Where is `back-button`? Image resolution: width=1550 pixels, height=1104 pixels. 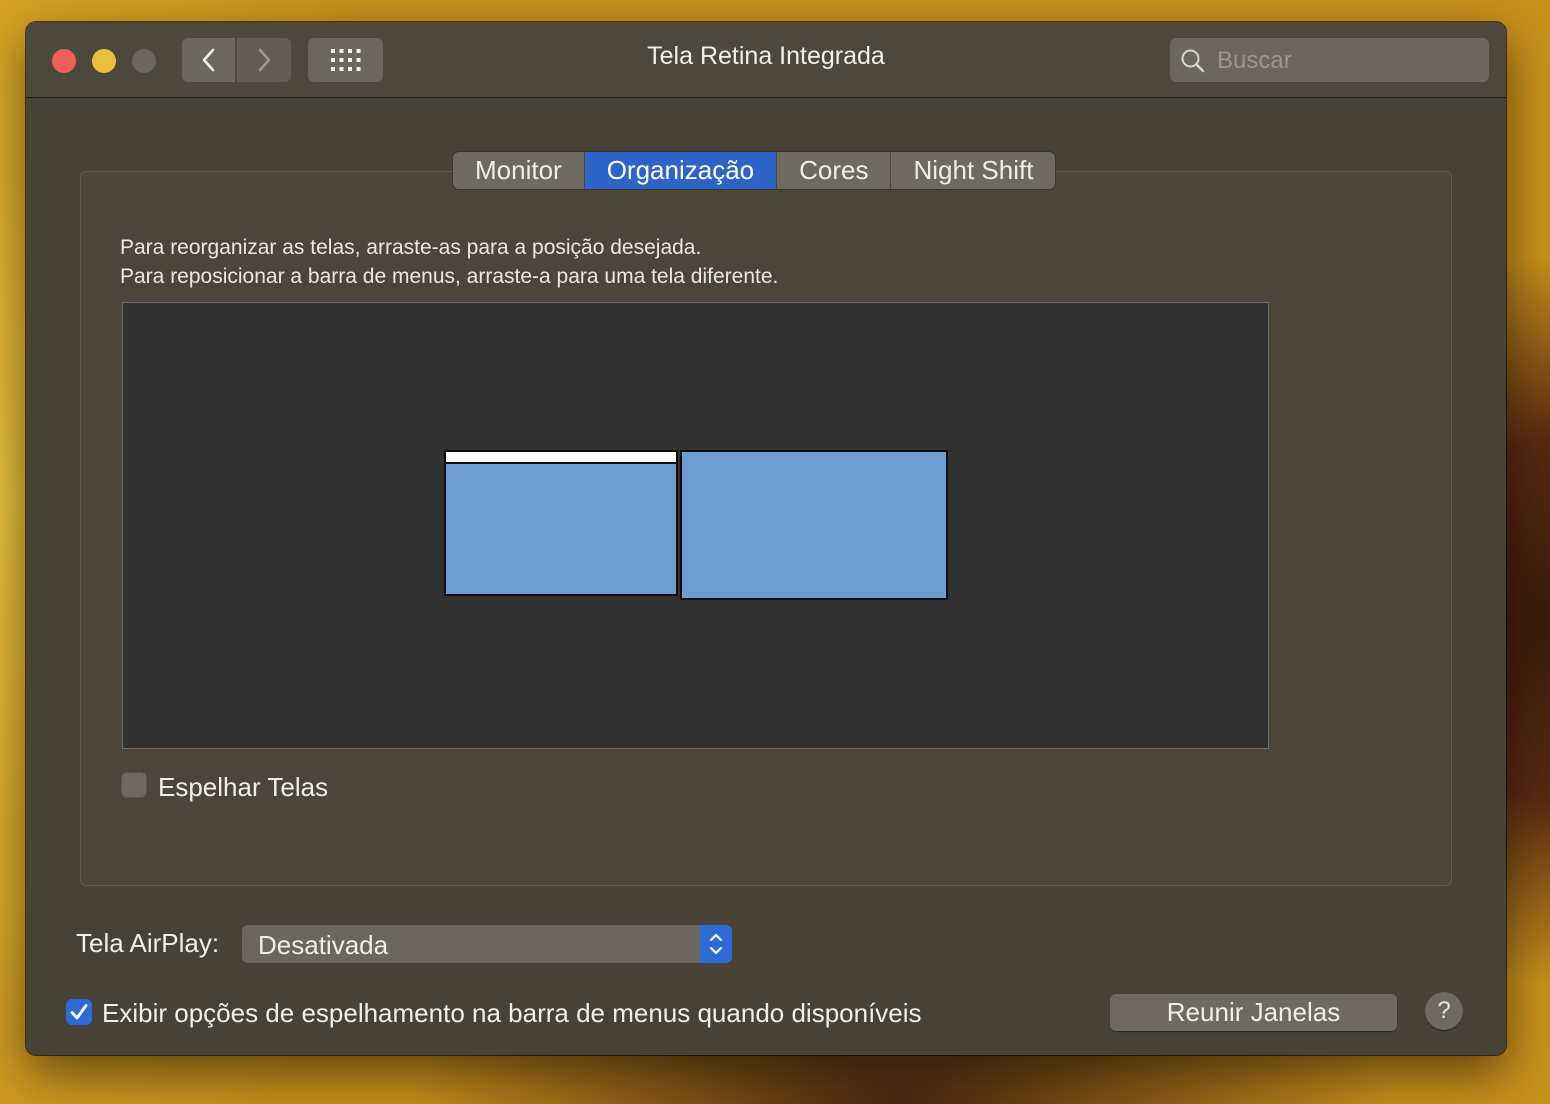 back-button is located at coordinates (208, 60).